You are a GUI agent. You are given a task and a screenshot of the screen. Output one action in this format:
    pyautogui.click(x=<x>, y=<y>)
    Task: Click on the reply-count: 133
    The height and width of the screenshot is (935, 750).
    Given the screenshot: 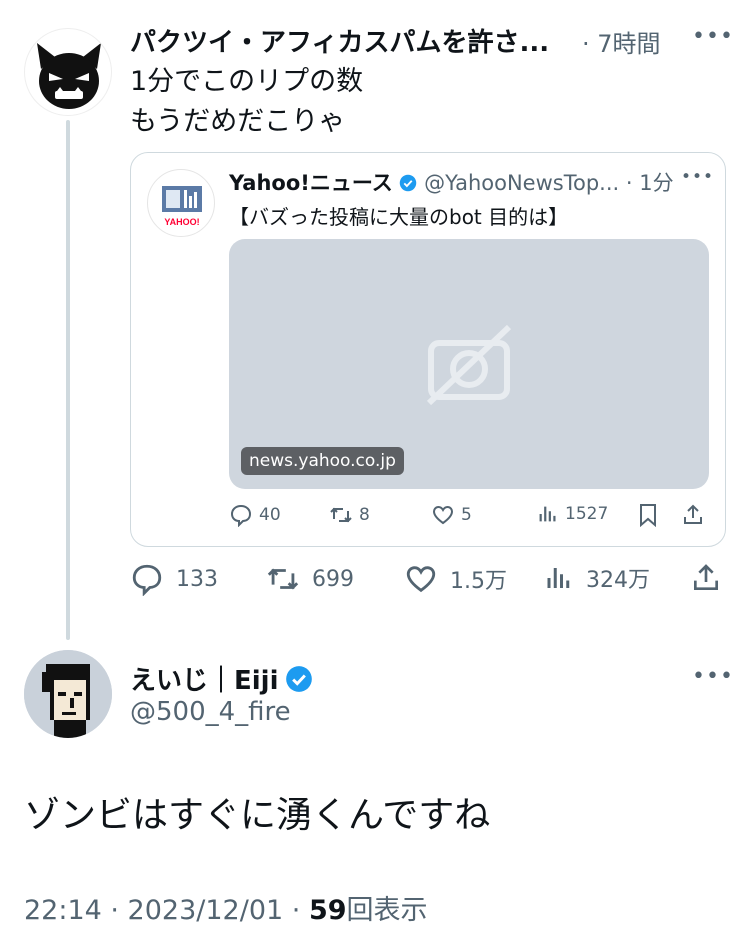 What is the action you would take?
    pyautogui.click(x=197, y=579)
    